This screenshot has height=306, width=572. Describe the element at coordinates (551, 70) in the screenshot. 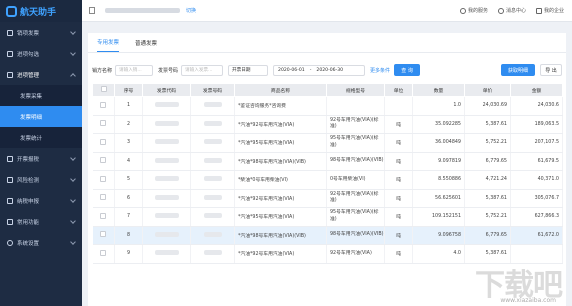

I see `export-button: 导 出` at that location.